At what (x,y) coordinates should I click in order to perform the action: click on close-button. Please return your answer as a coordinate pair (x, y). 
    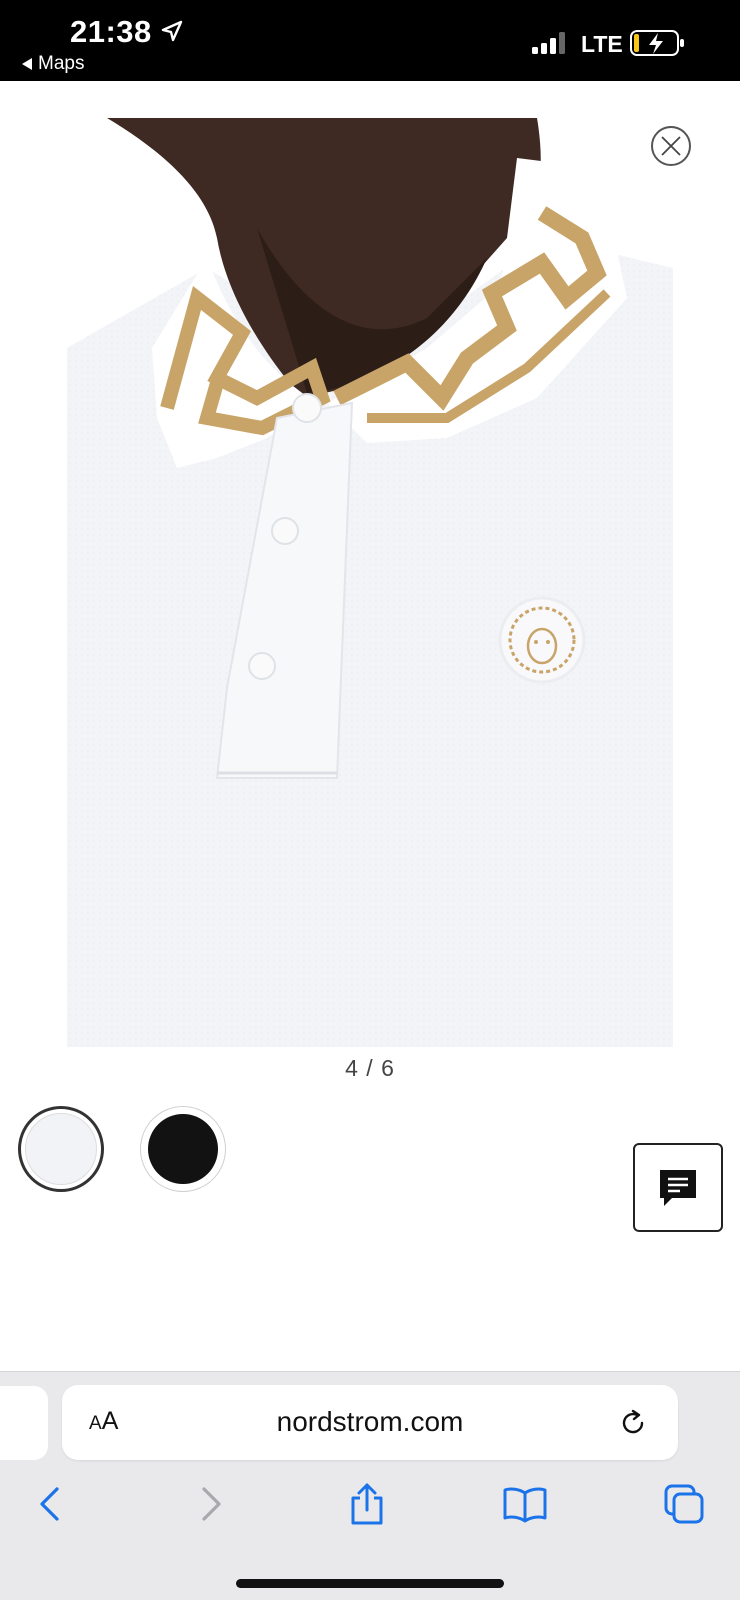
    Looking at the image, I should click on (671, 146).